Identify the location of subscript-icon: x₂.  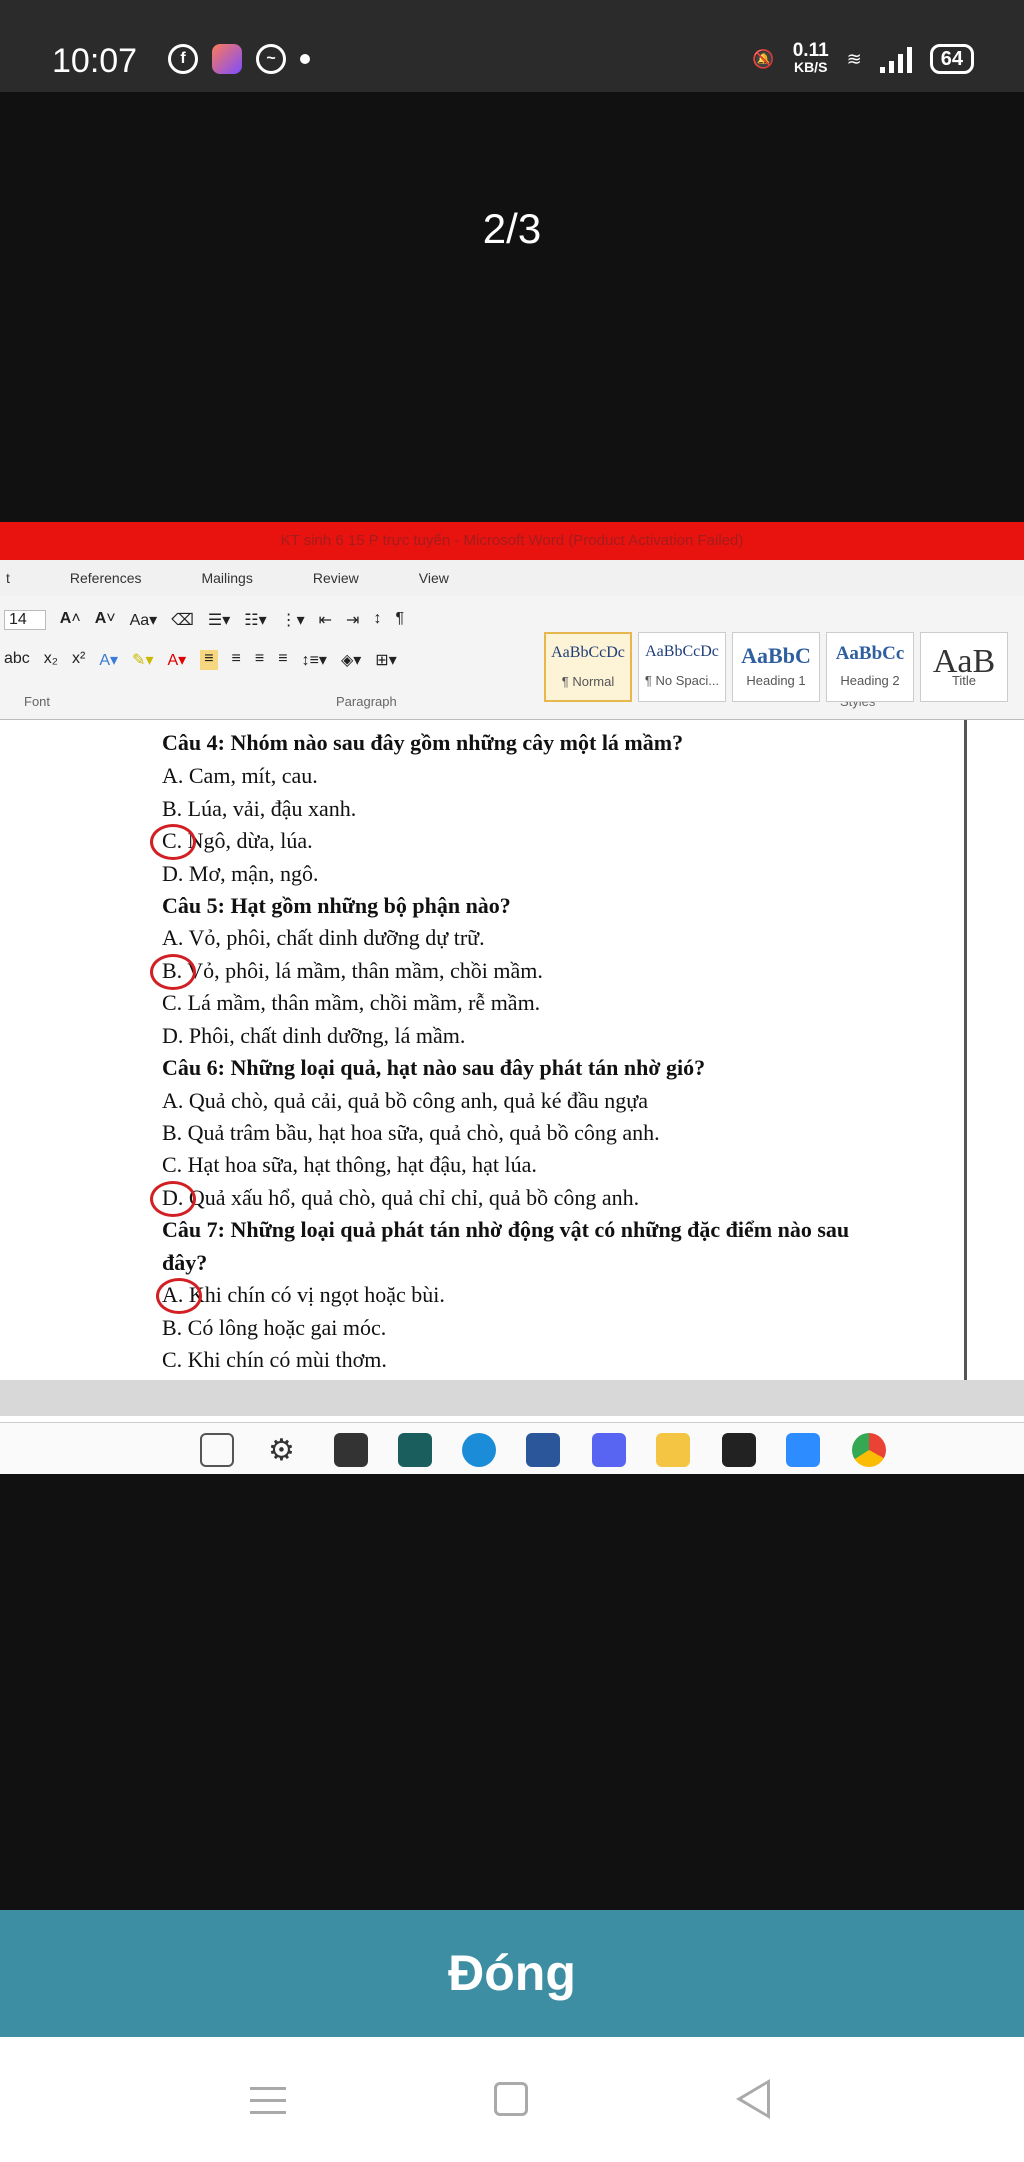
(51, 660).